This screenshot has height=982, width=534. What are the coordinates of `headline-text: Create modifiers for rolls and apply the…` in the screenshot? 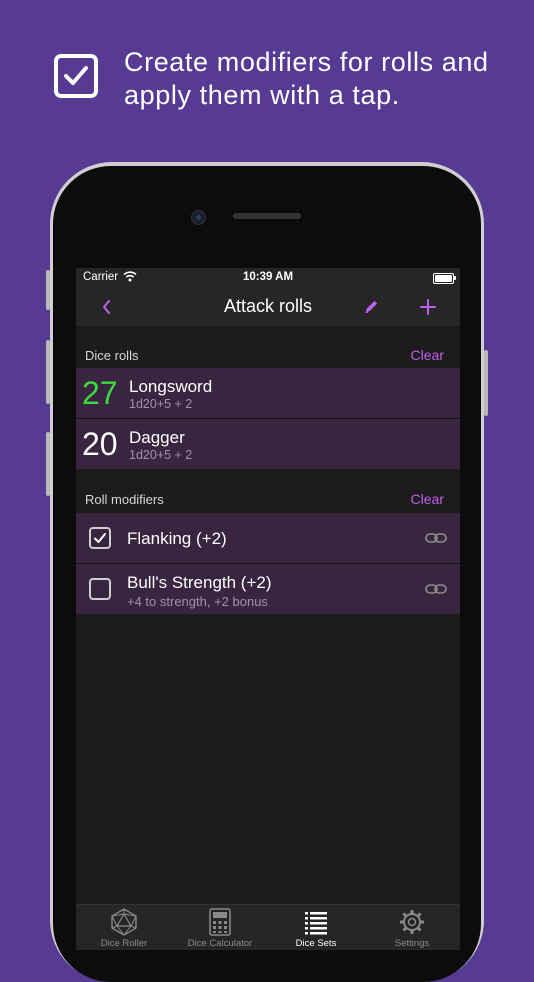 It's located at (306, 78).